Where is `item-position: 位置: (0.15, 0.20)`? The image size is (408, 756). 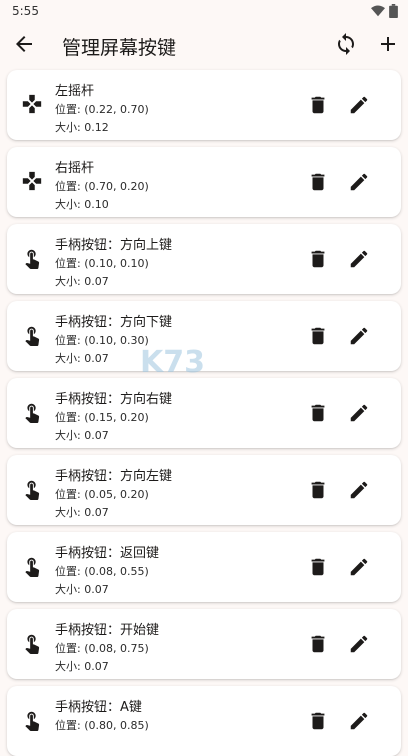
item-position: 位置: (0.15, 0.20) is located at coordinates (102, 417).